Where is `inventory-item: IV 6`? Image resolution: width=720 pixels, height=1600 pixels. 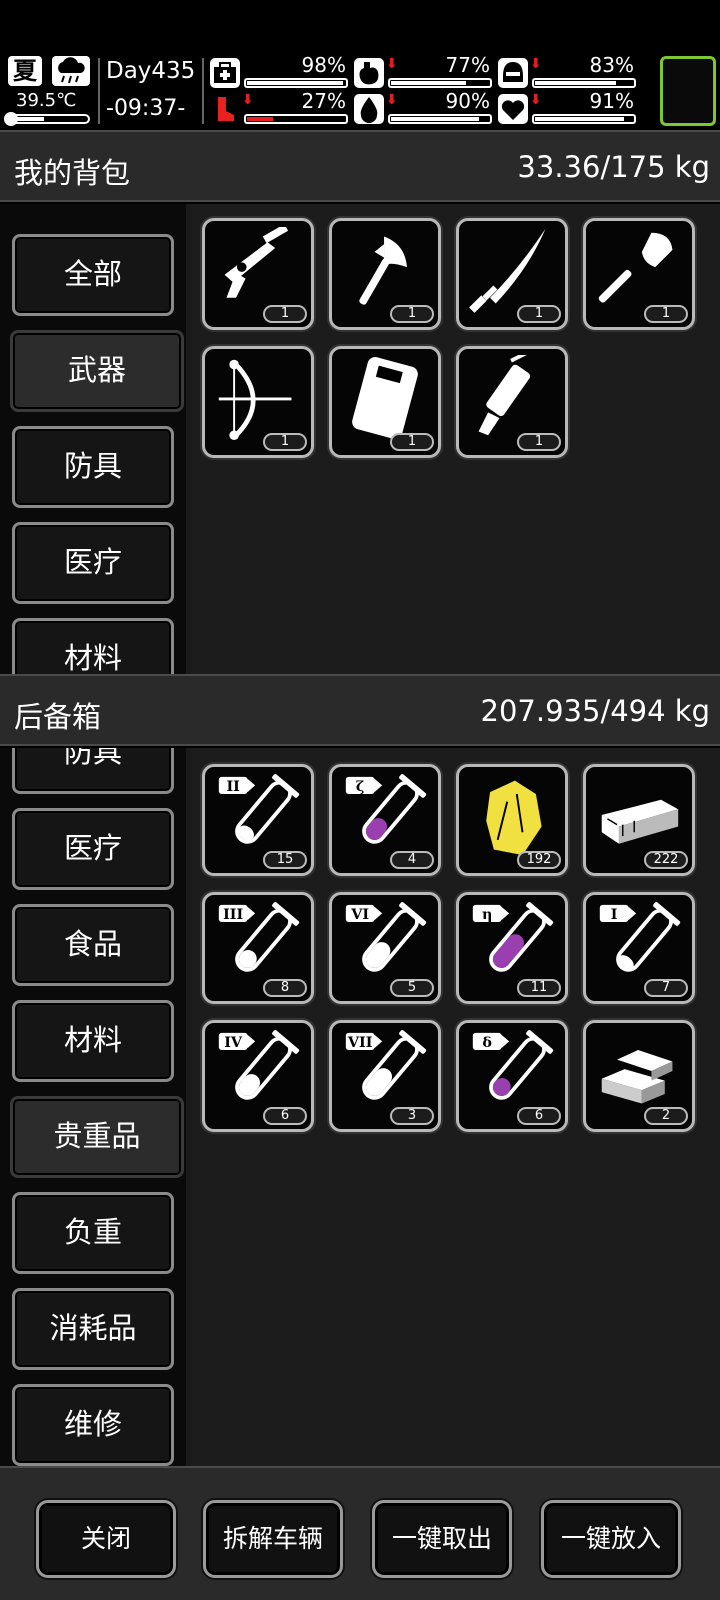 inventory-item: IV 6 is located at coordinates (258, 1076).